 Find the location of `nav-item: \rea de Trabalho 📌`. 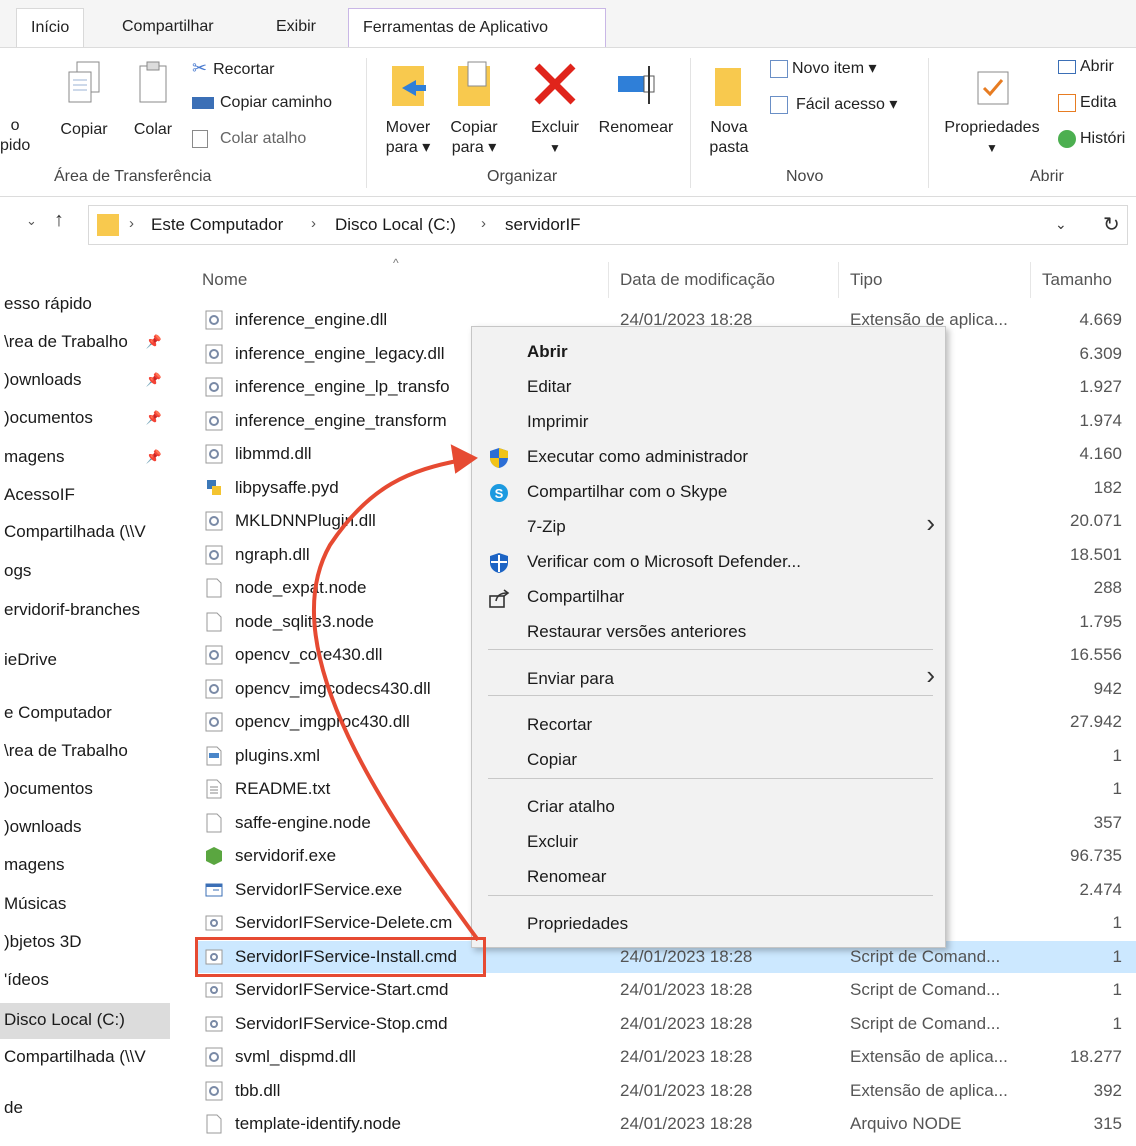

nav-item: \rea de Trabalho 📌 is located at coordinates (85, 343).